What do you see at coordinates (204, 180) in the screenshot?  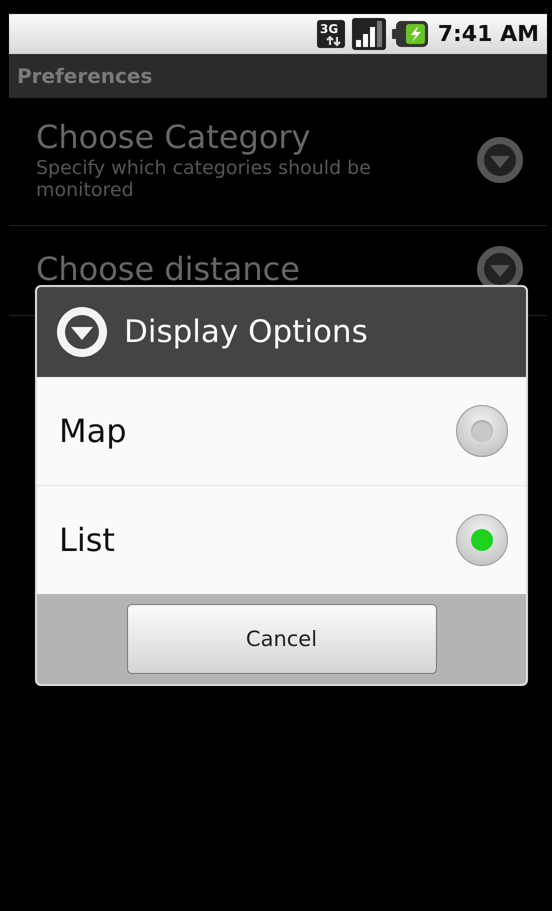 I see `preference-summary: Specify which categories should be monitored` at bounding box center [204, 180].